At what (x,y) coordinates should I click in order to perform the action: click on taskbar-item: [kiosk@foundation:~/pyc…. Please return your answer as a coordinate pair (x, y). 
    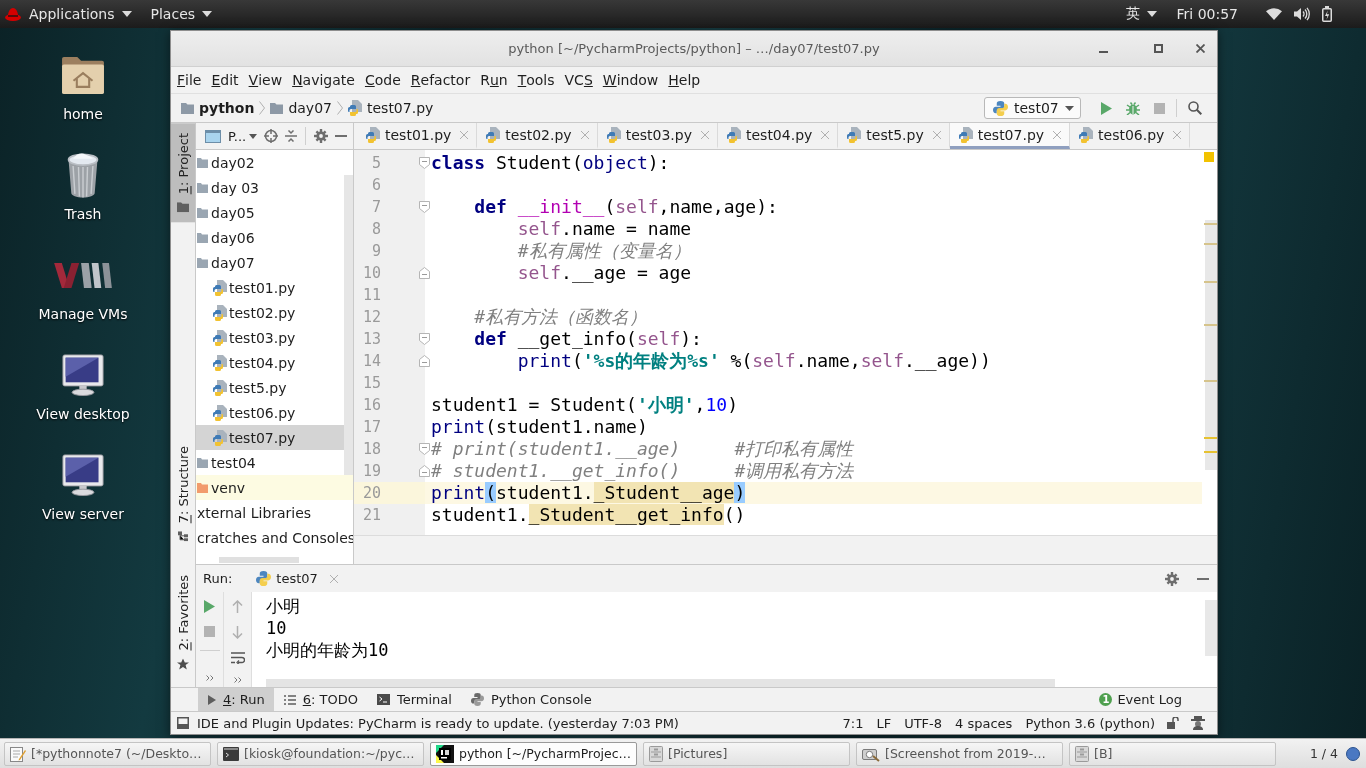
    Looking at the image, I should click on (320, 753).